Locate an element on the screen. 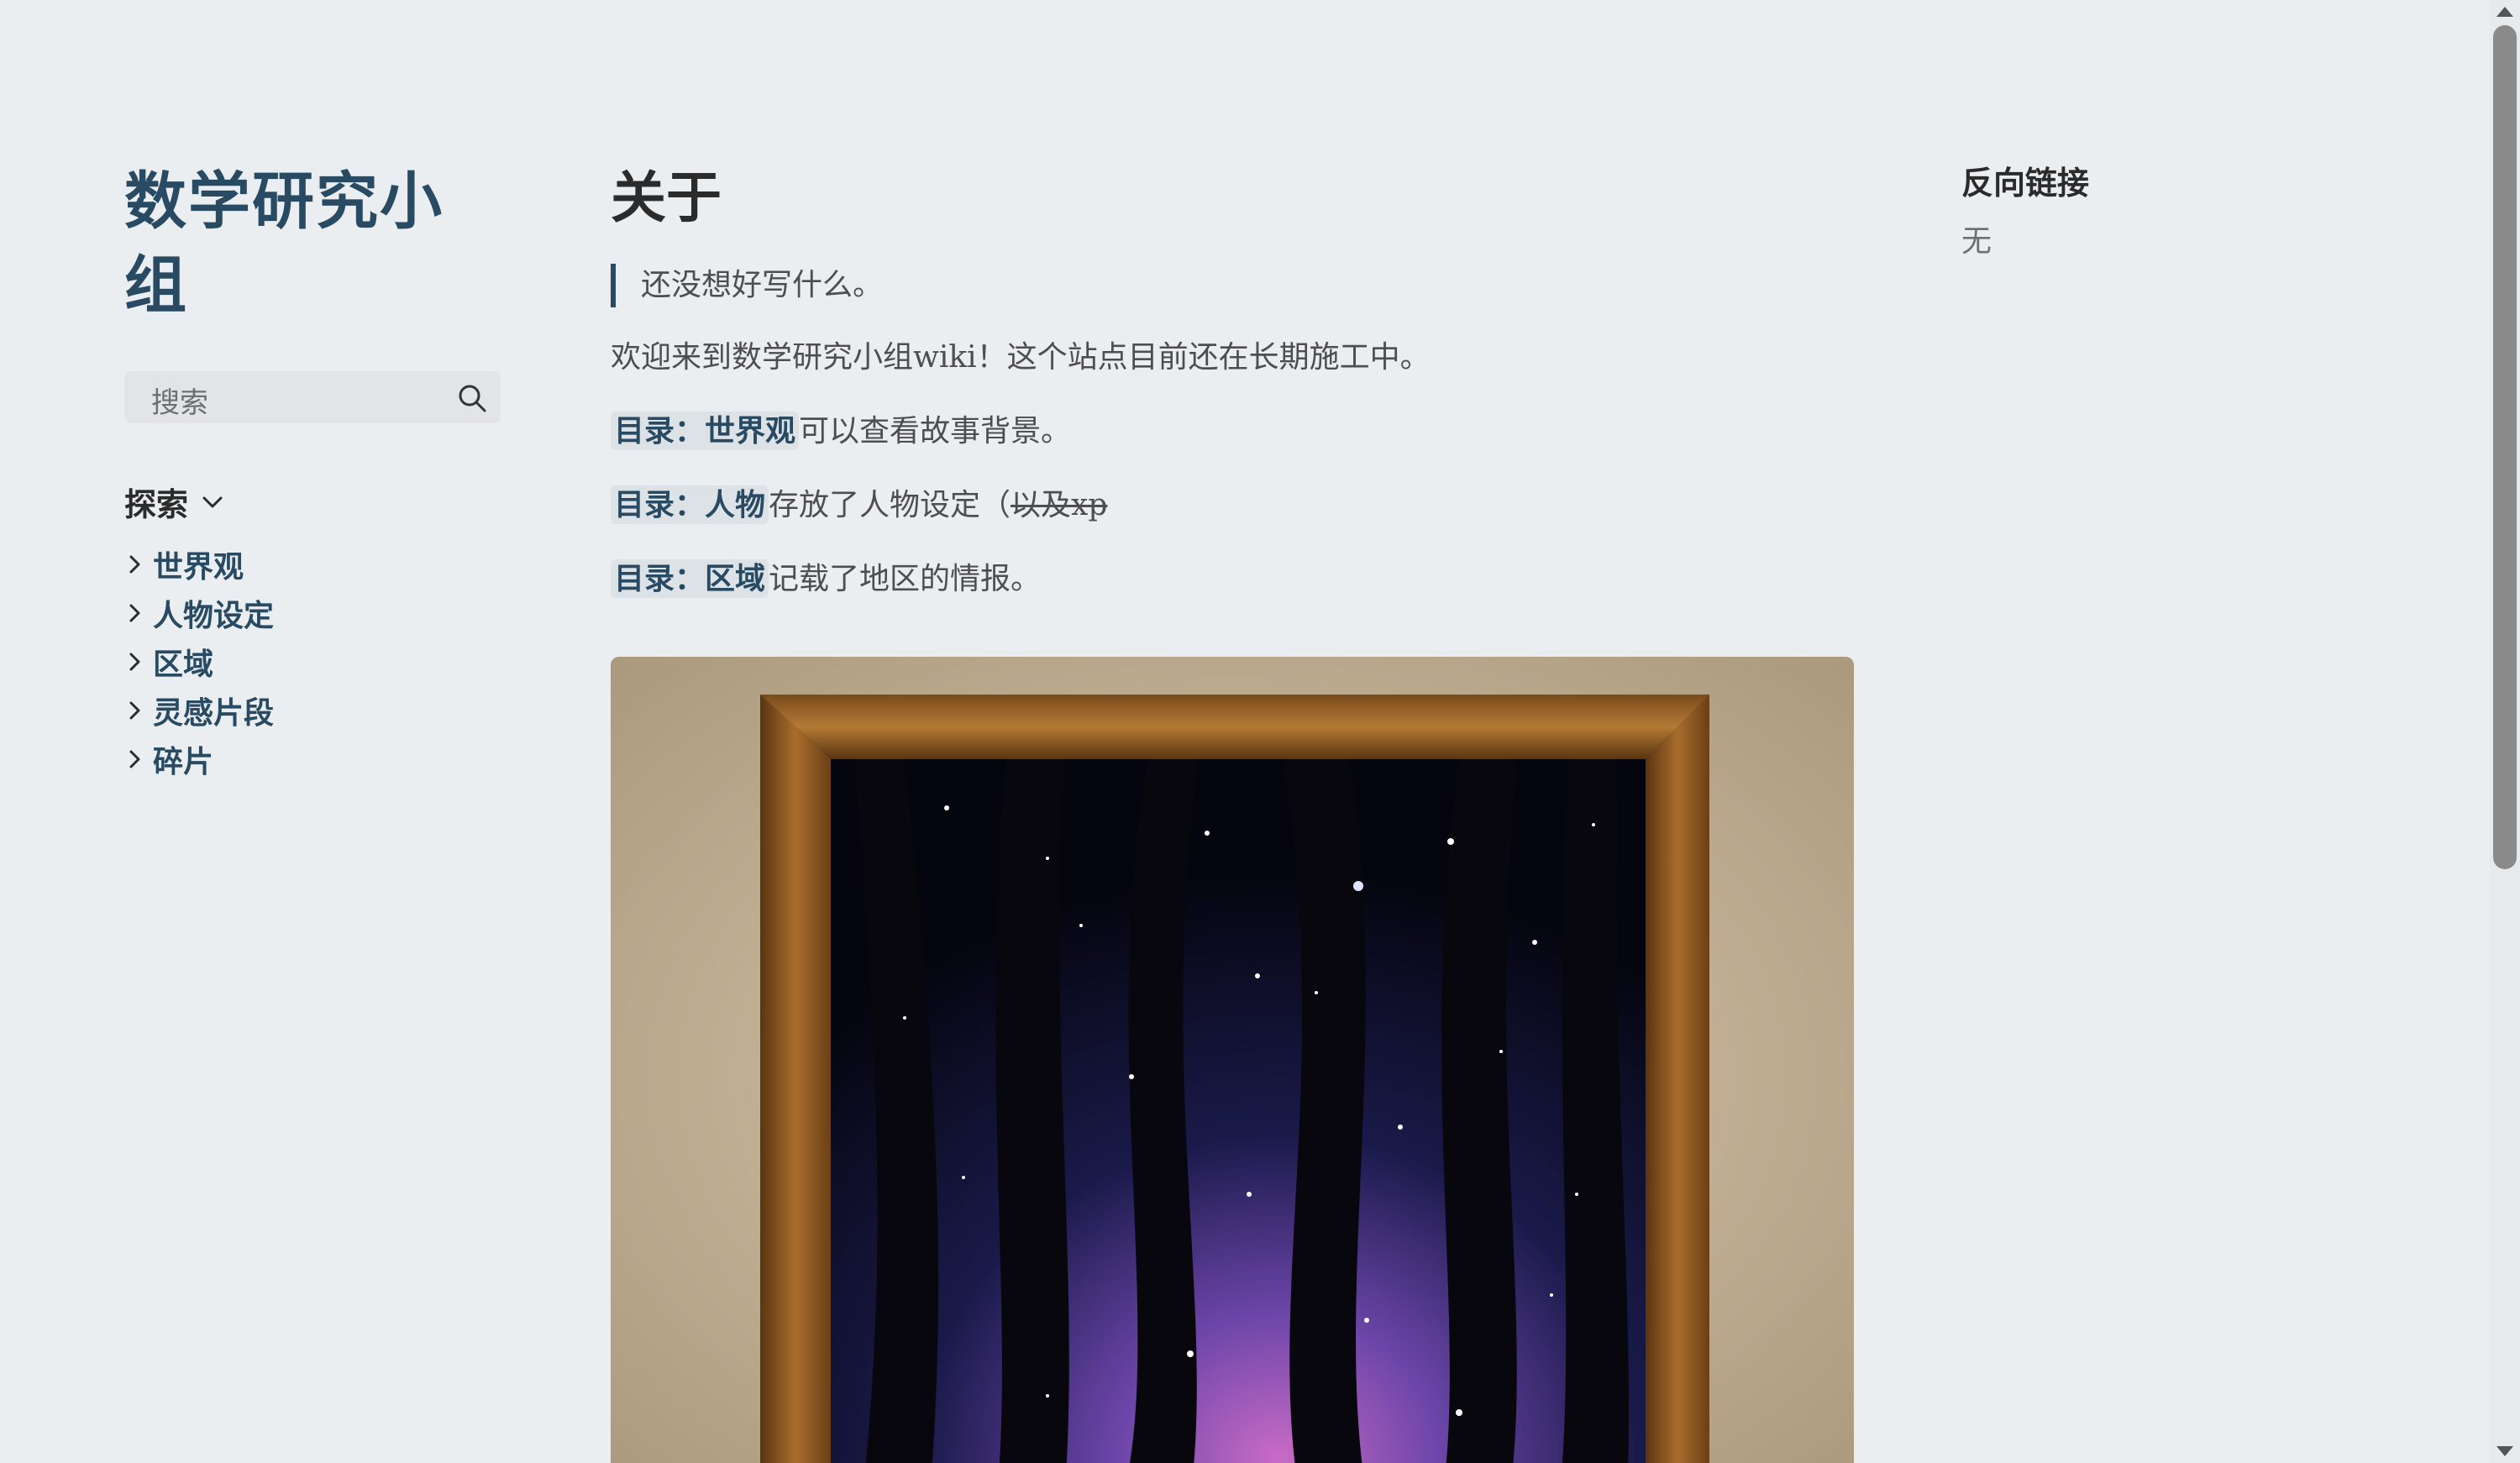 The image size is (2520, 1463). link-description: 可以查看故事背景。 is located at coordinates (935, 431).